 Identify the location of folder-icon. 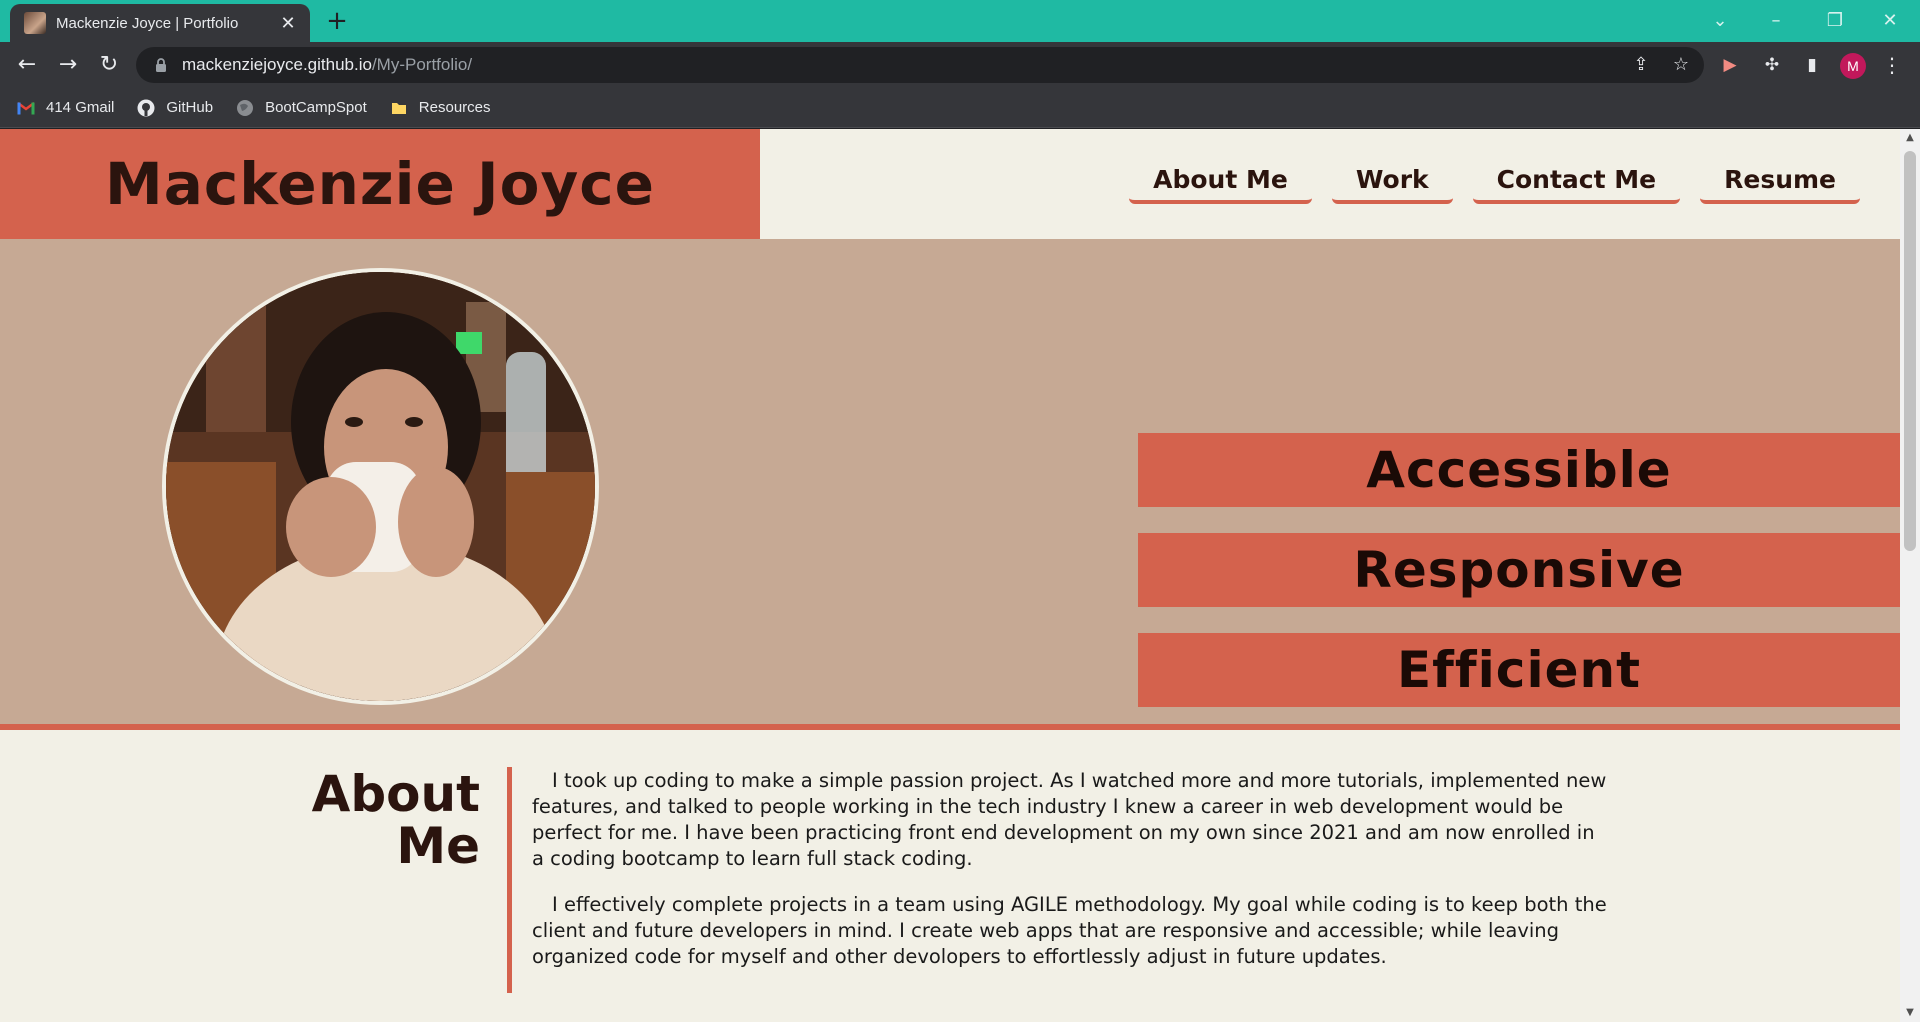
(399, 108).